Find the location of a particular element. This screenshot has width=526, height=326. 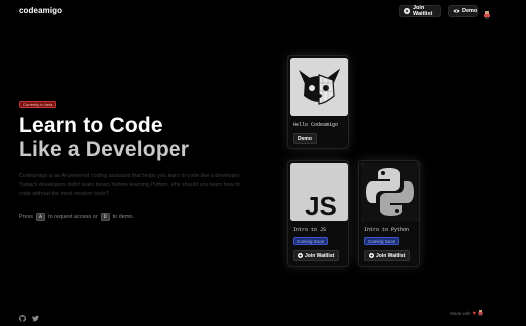

heart-icon: ♥ is located at coordinates (474, 313).